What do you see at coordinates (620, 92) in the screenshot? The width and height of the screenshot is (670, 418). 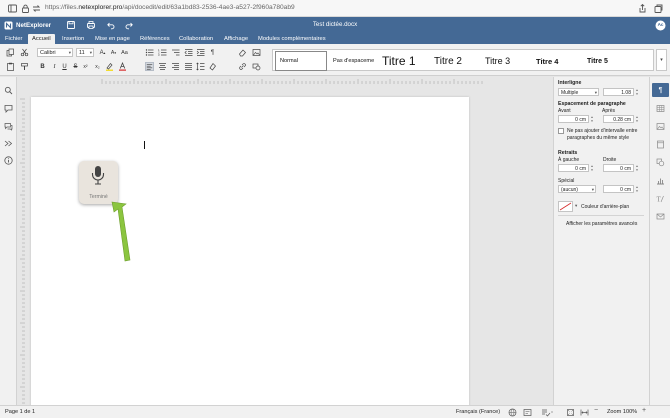 I see `line-spacing-value-input: 1.08 ▴ ▾` at bounding box center [620, 92].